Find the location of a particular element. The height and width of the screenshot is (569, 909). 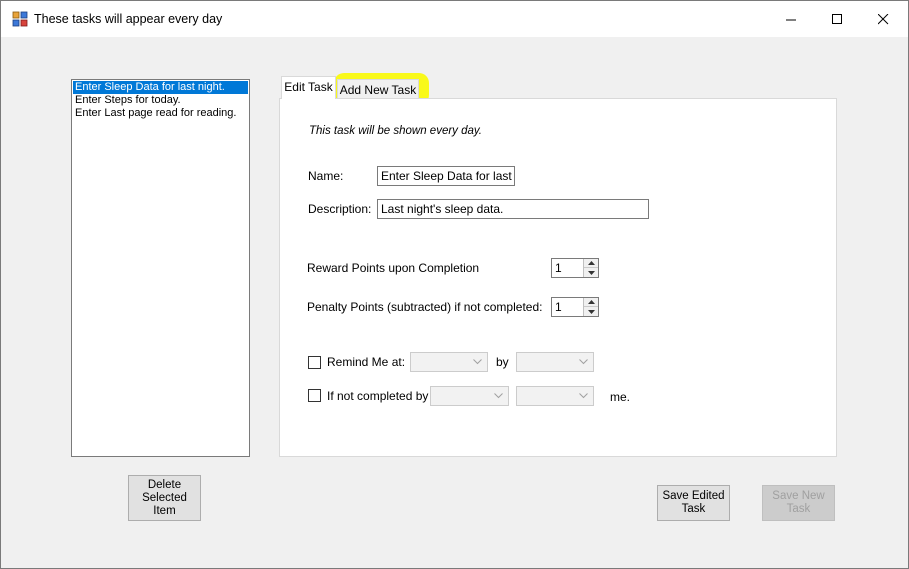

app-icon is located at coordinates (20, 19).